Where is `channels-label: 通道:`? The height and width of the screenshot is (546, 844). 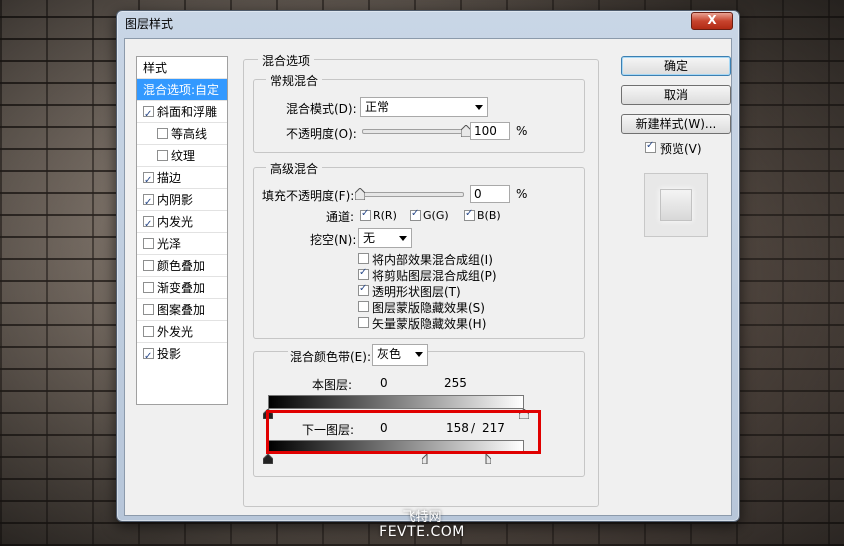
channels-label: 通道: is located at coordinates (340, 217).